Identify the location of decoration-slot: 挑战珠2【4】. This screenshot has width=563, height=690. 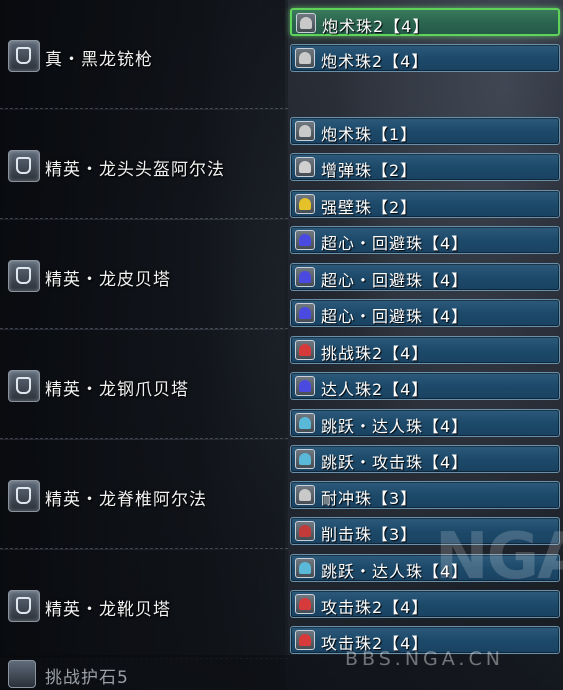
(425, 350).